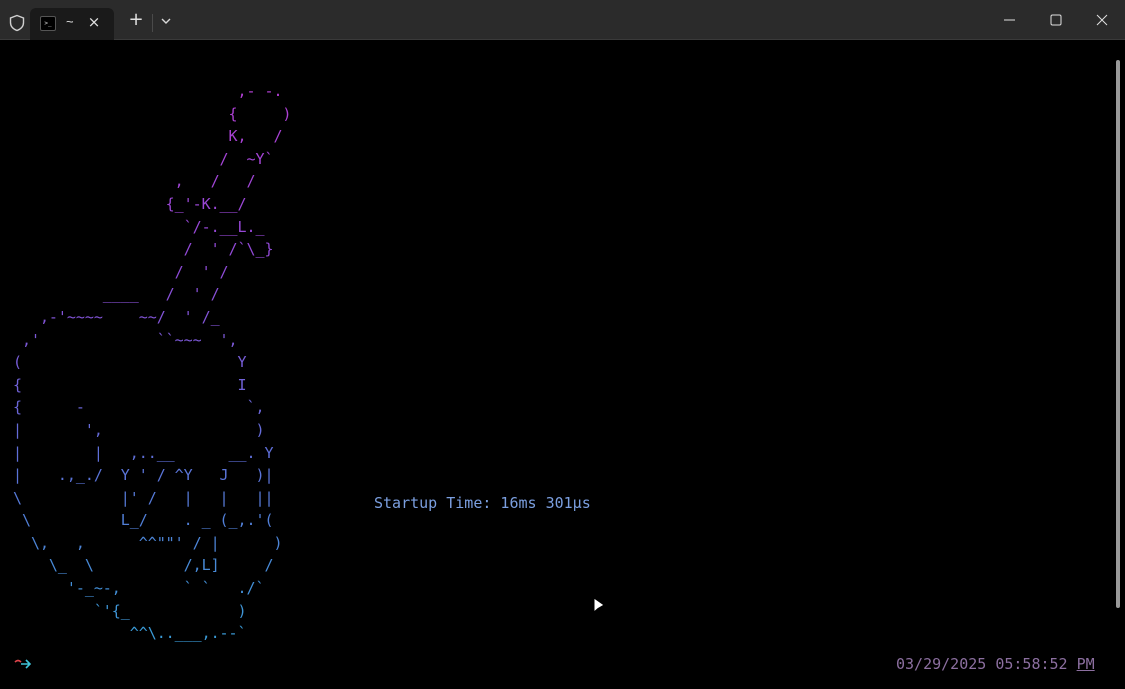 The image size is (1125, 689). What do you see at coordinates (255, 136) in the screenshot?
I see `ascii-art-line: K, /` at bounding box center [255, 136].